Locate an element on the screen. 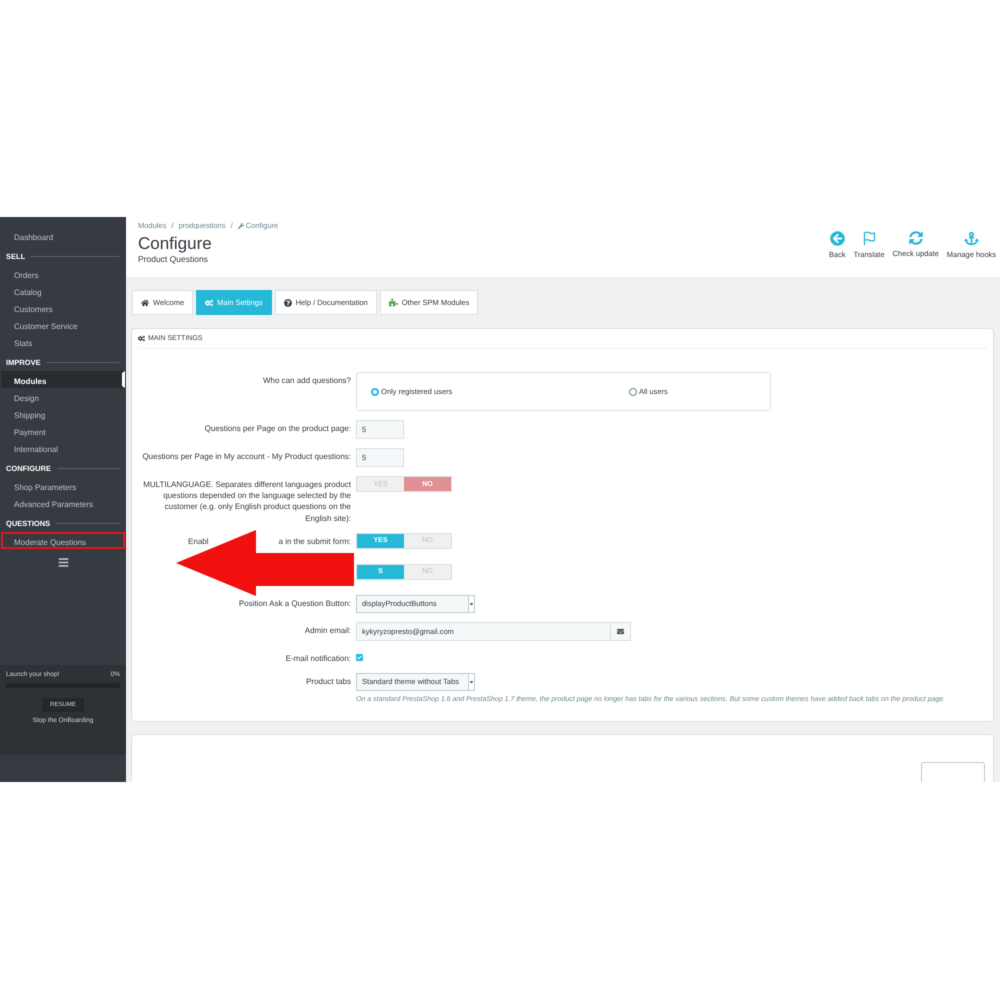  menu-icon is located at coordinates (63, 562).